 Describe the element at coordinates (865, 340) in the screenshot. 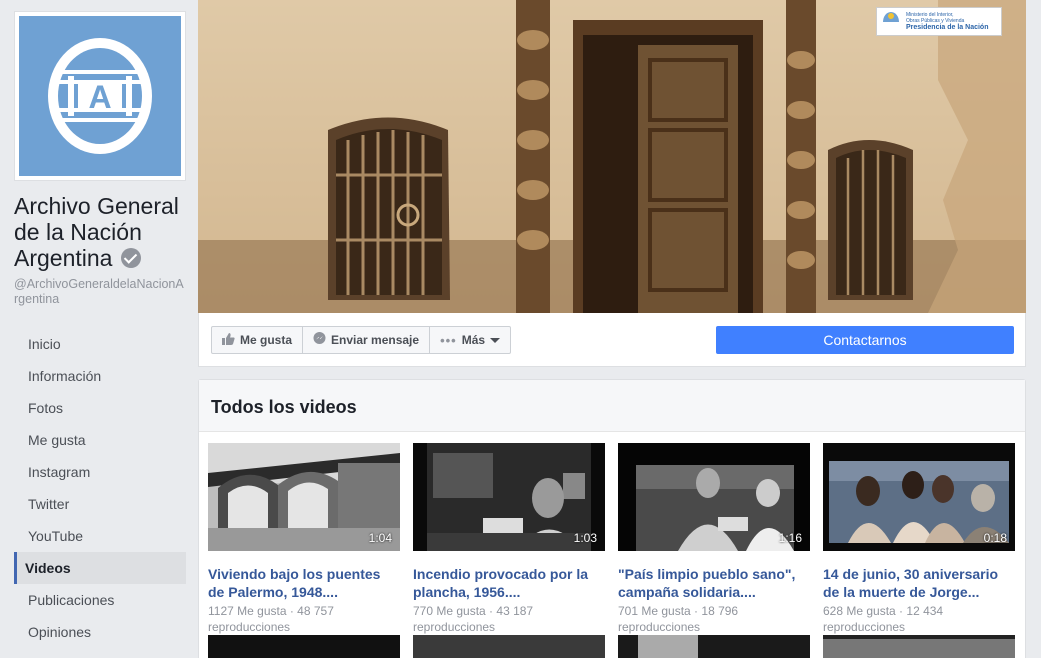

I see `contact-button: Contactarnos` at that location.